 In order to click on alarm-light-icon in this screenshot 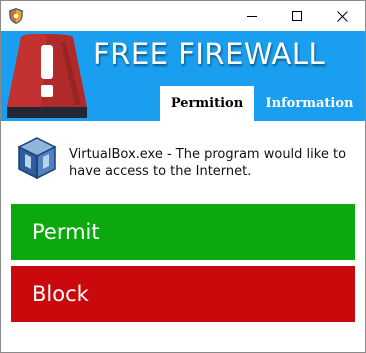, I will do `click(47, 76)`.